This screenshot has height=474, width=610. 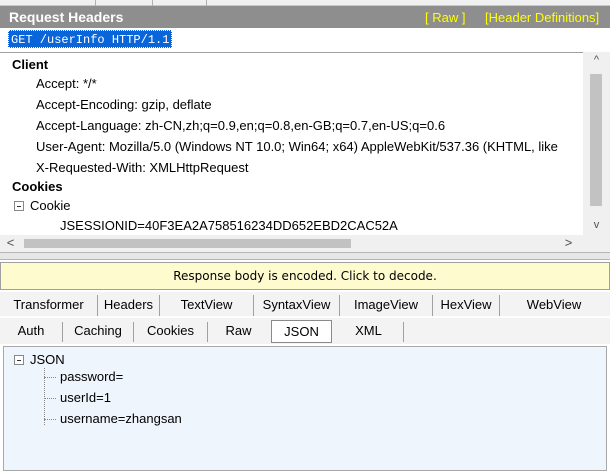 I want to click on scroll-right-icon: >, so click(x=568, y=243).